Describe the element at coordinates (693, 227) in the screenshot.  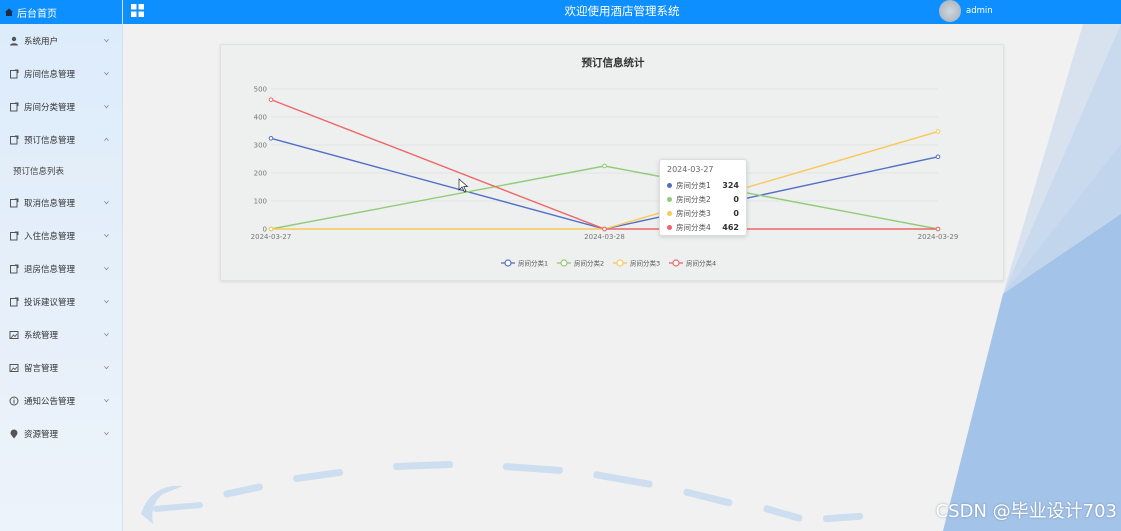
I see `tooltip-series-name: 房间分类4` at that location.